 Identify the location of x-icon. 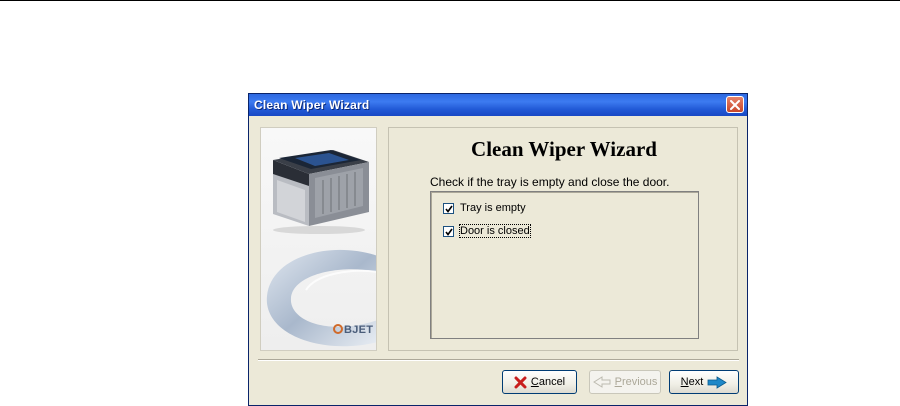
(520, 382).